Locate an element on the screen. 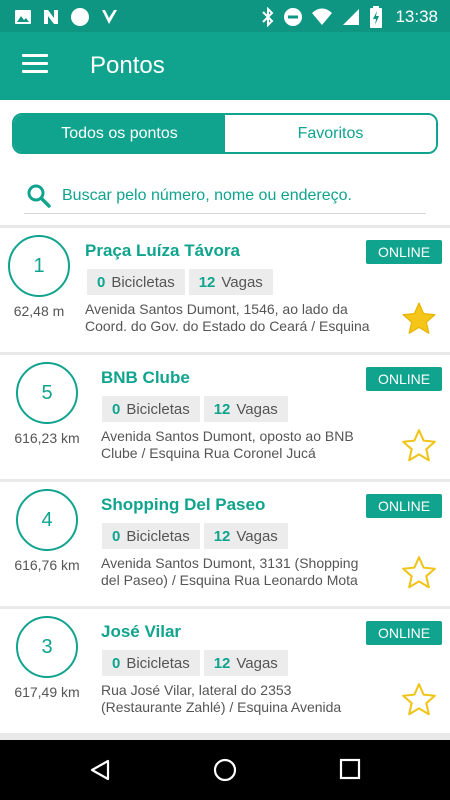  check-app-icon is located at coordinates (109, 17).